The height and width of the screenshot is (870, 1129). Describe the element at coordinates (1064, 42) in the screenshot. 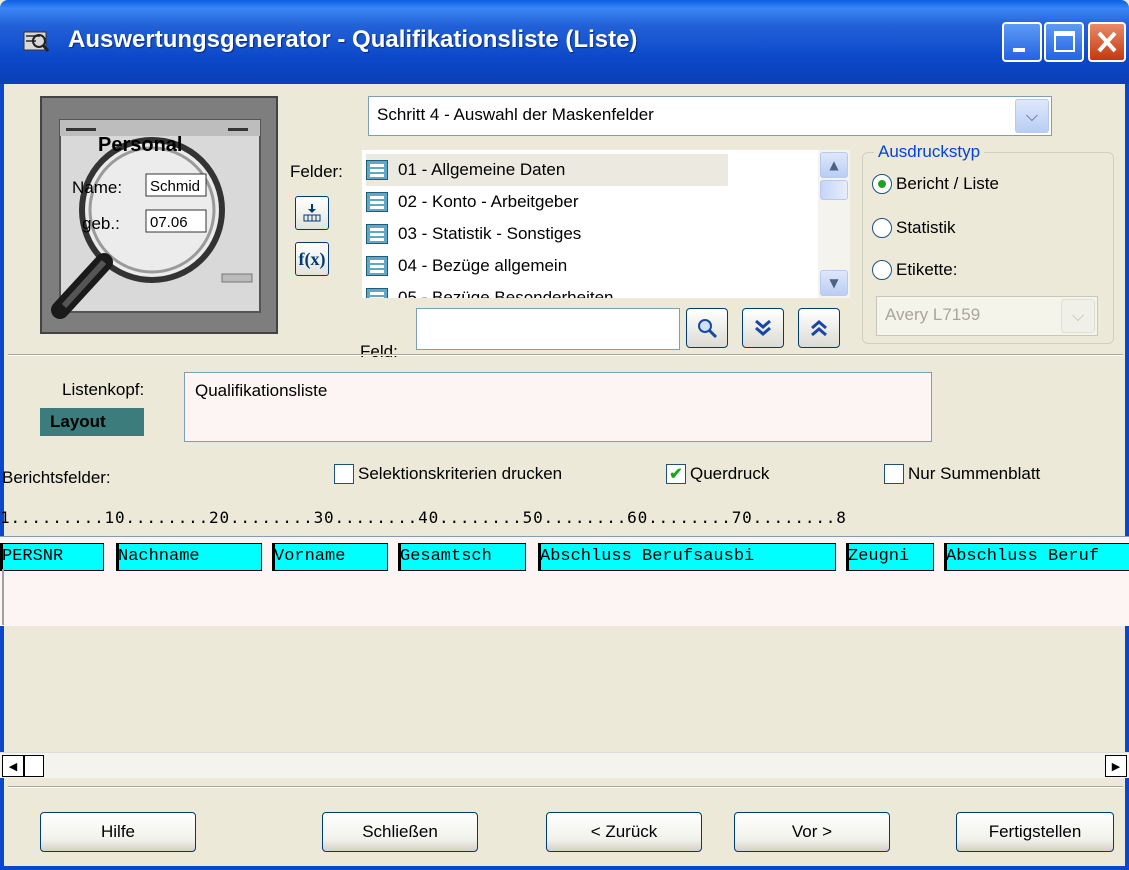

I see `maximize-button` at that location.